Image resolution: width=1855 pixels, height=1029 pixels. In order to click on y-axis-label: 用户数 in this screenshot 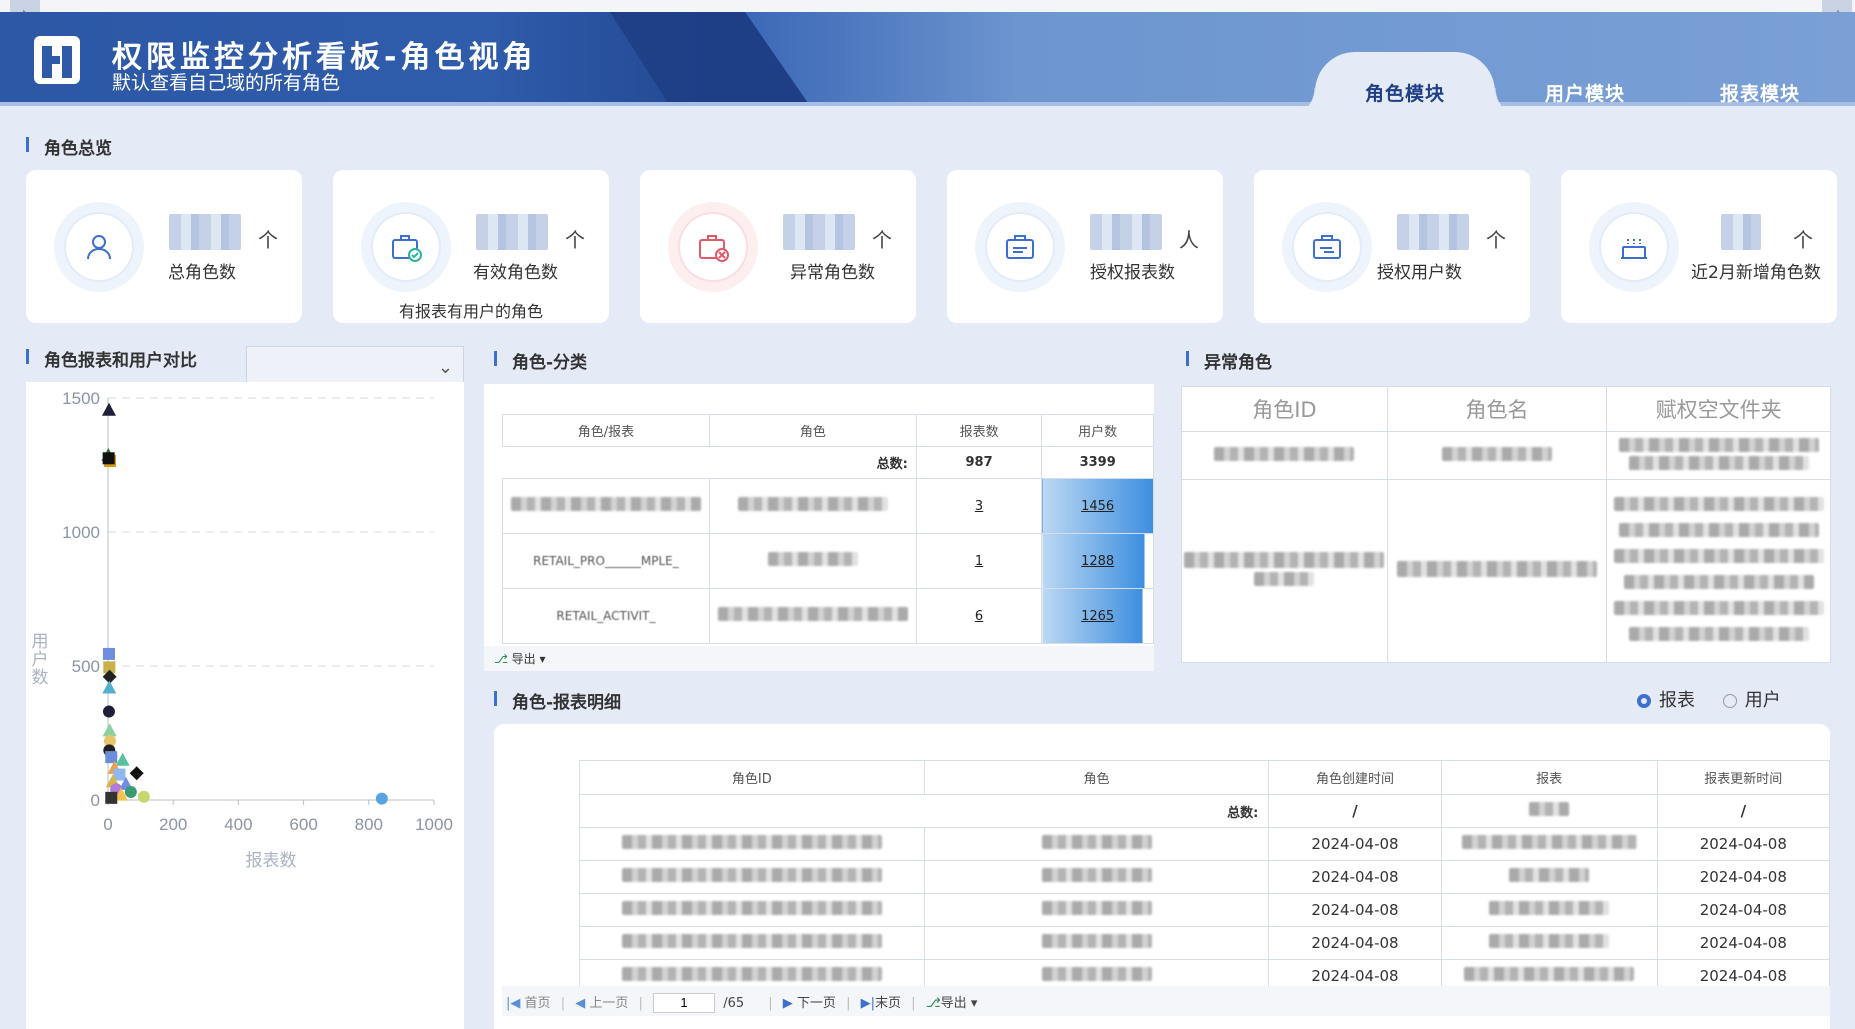, I will do `click(40, 660)`.